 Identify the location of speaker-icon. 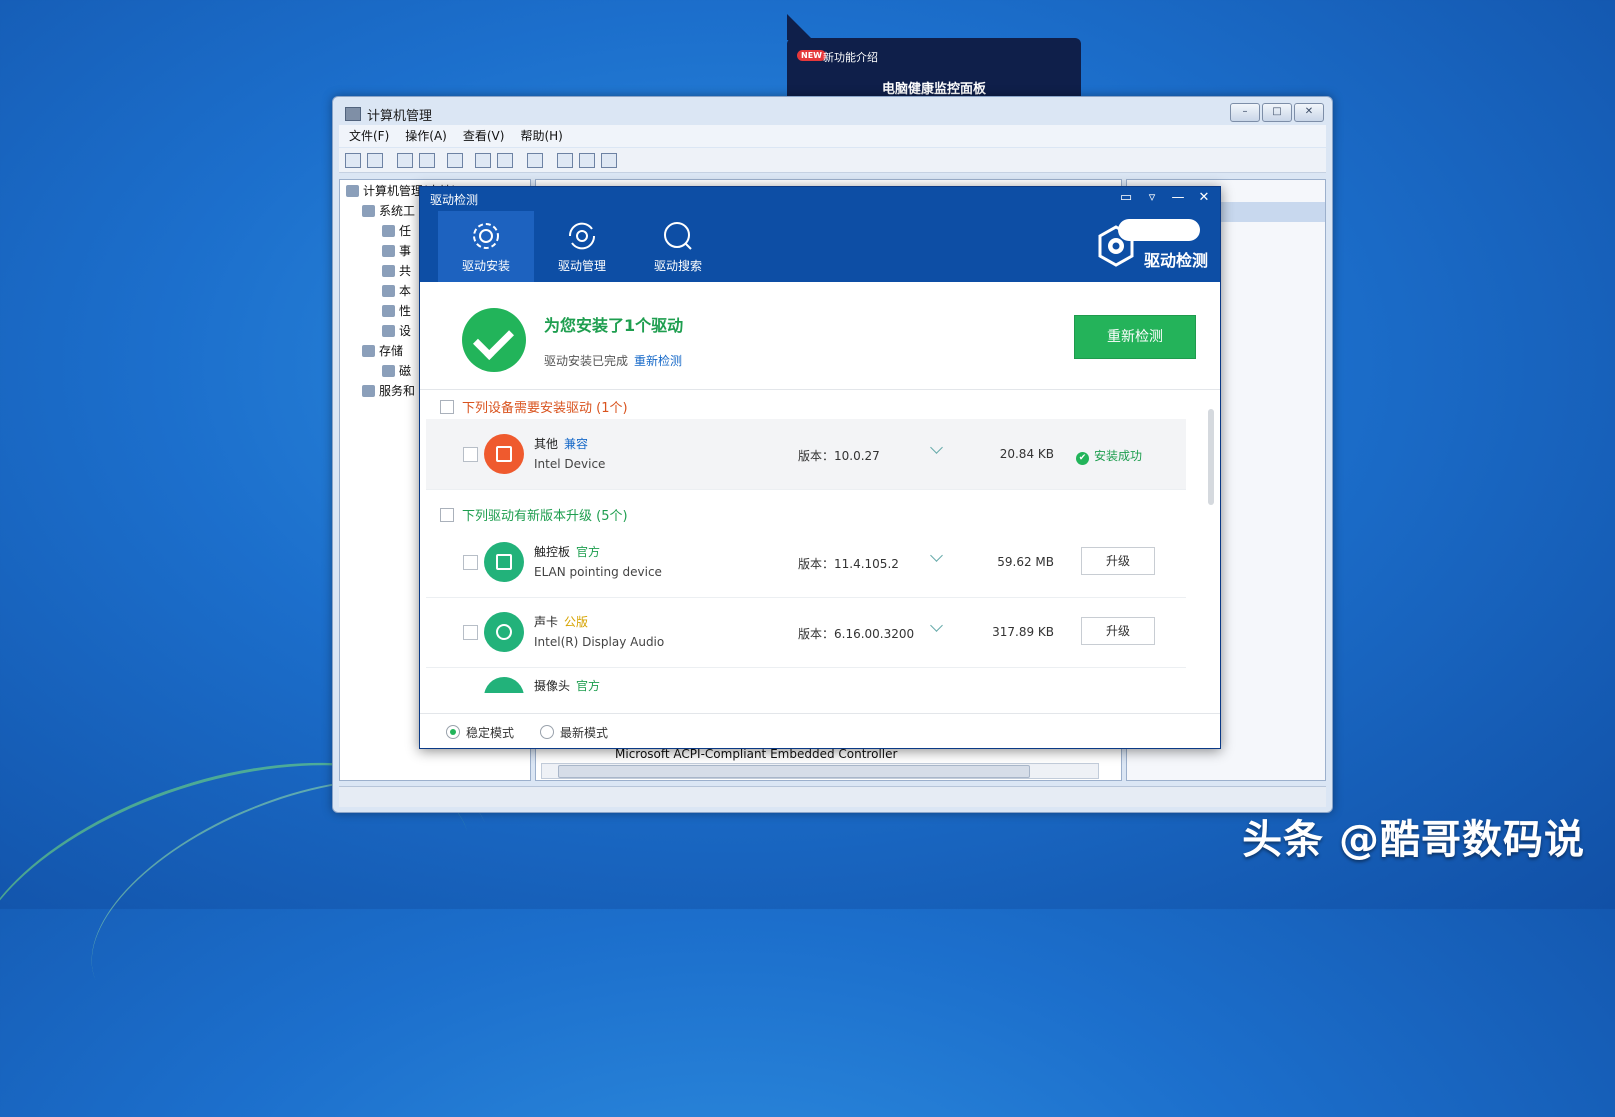
(504, 632).